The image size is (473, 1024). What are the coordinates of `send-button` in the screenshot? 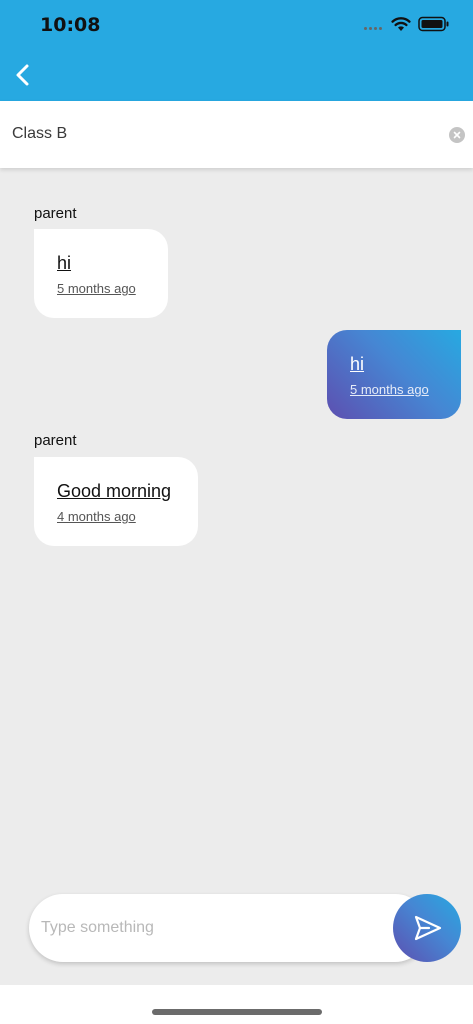 It's located at (427, 928).